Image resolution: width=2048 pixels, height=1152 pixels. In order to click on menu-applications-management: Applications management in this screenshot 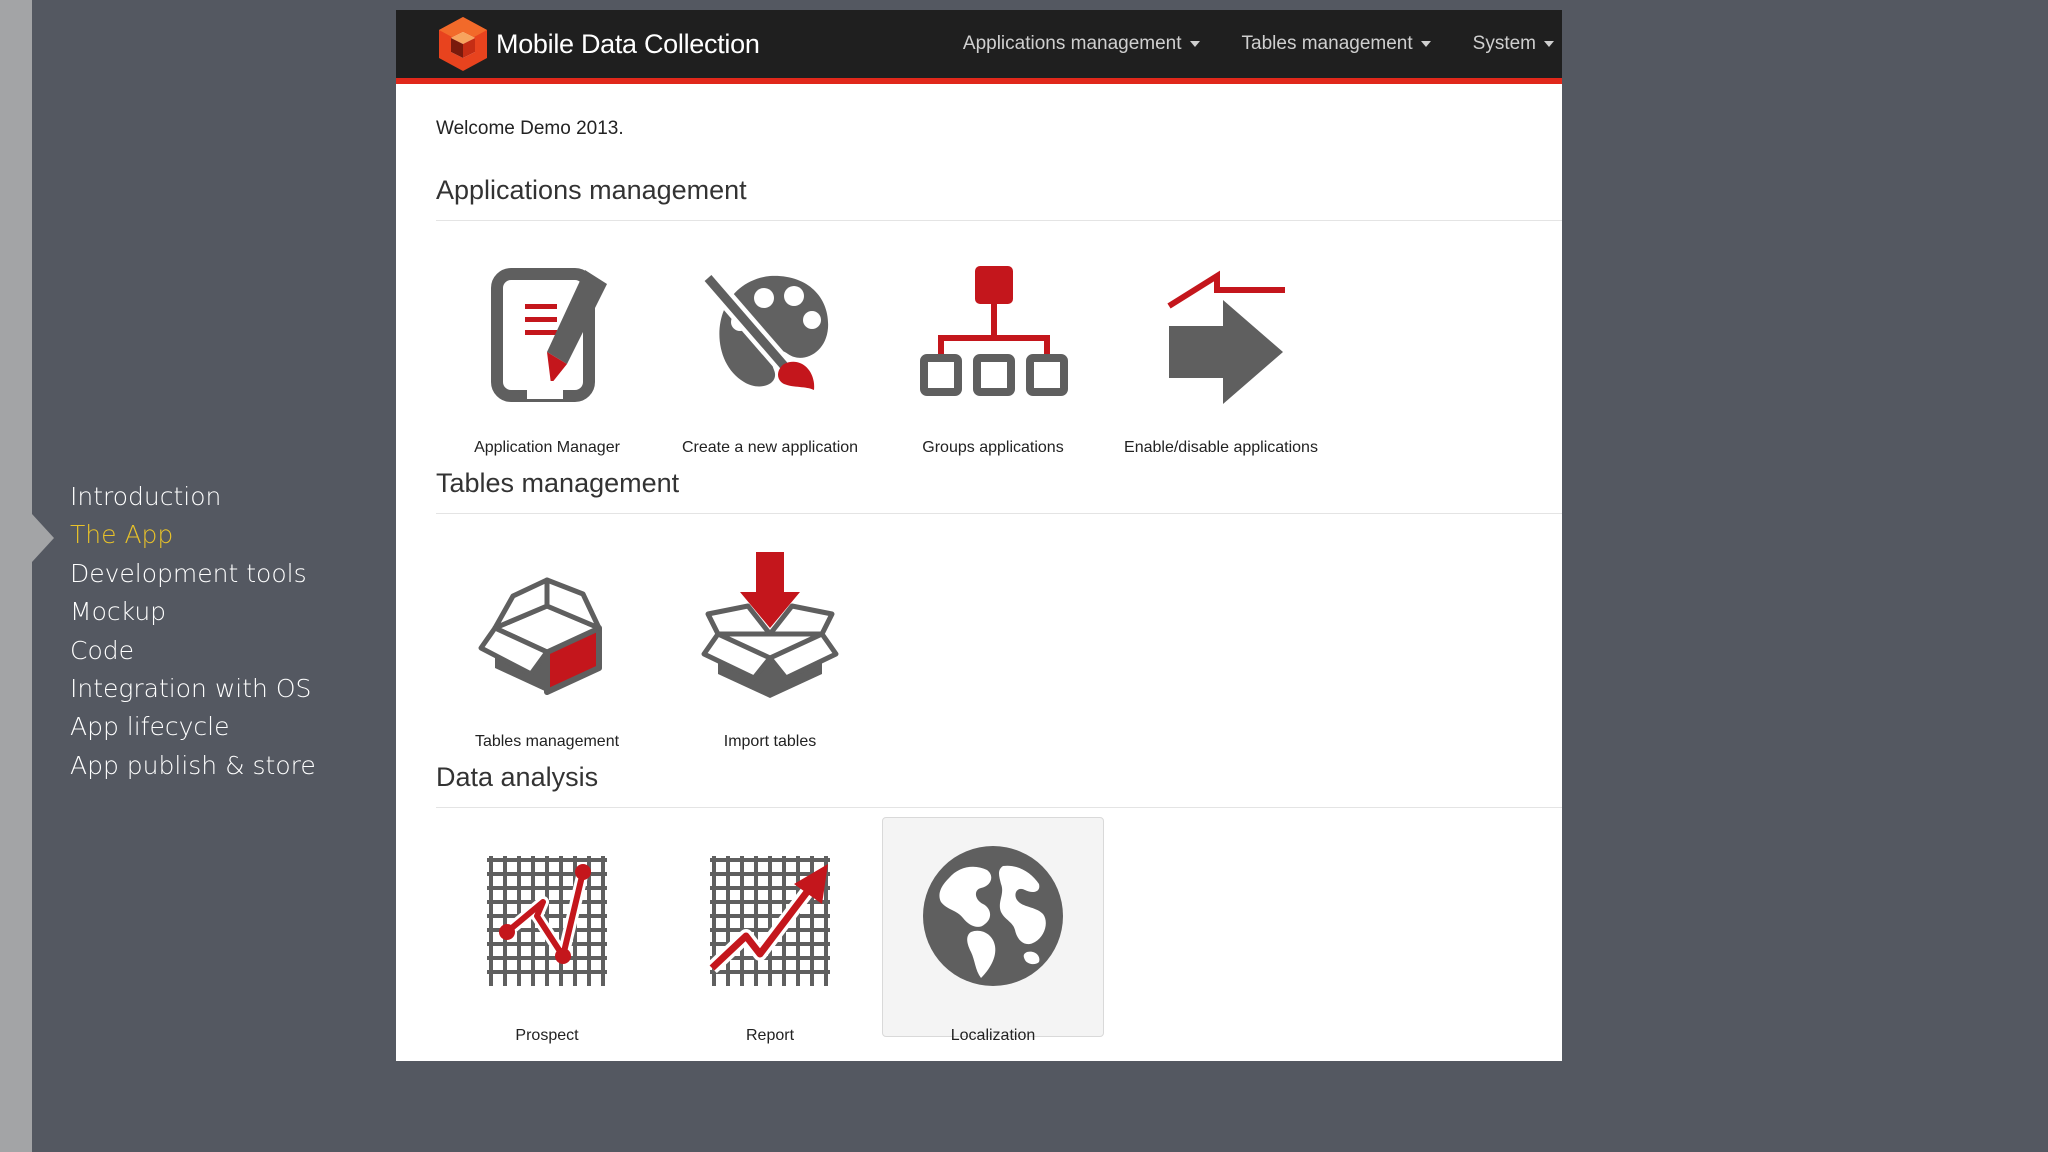, I will do `click(1081, 44)`.